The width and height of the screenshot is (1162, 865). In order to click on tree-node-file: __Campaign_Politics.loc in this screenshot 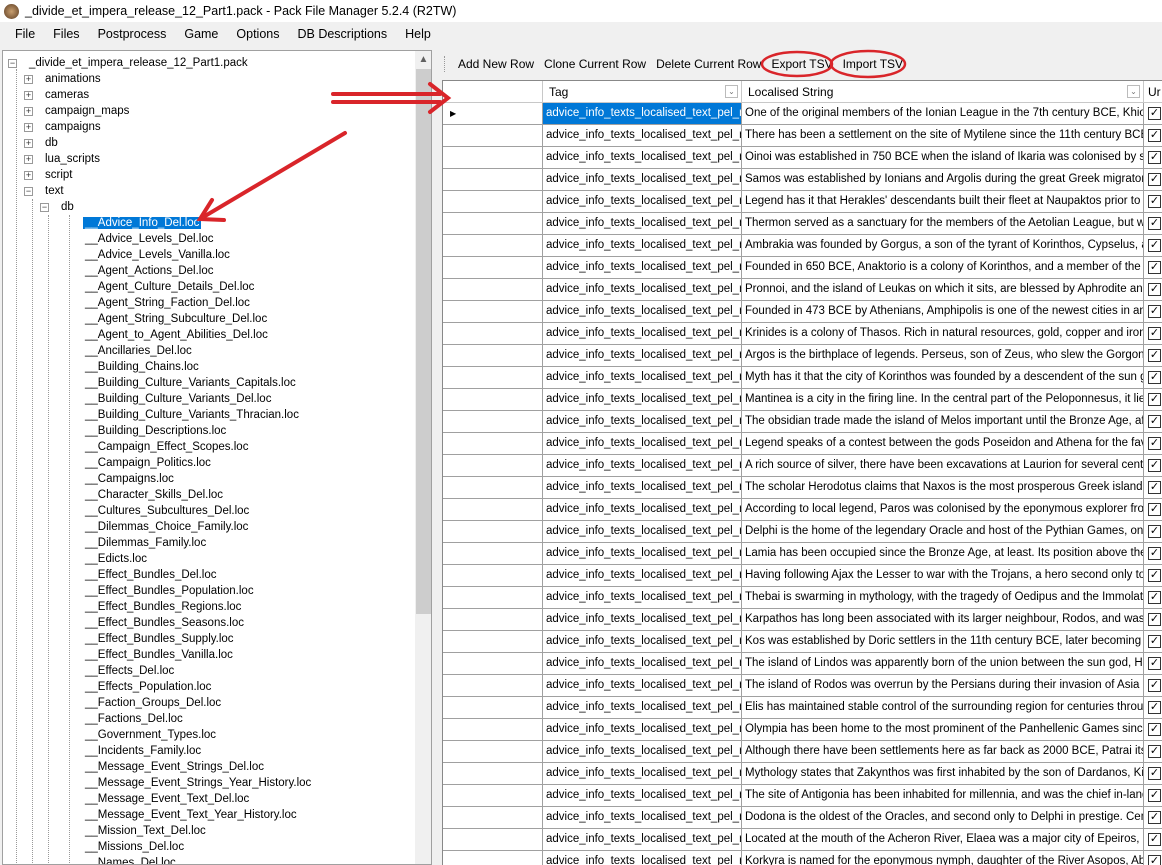, I will do `click(148, 463)`.